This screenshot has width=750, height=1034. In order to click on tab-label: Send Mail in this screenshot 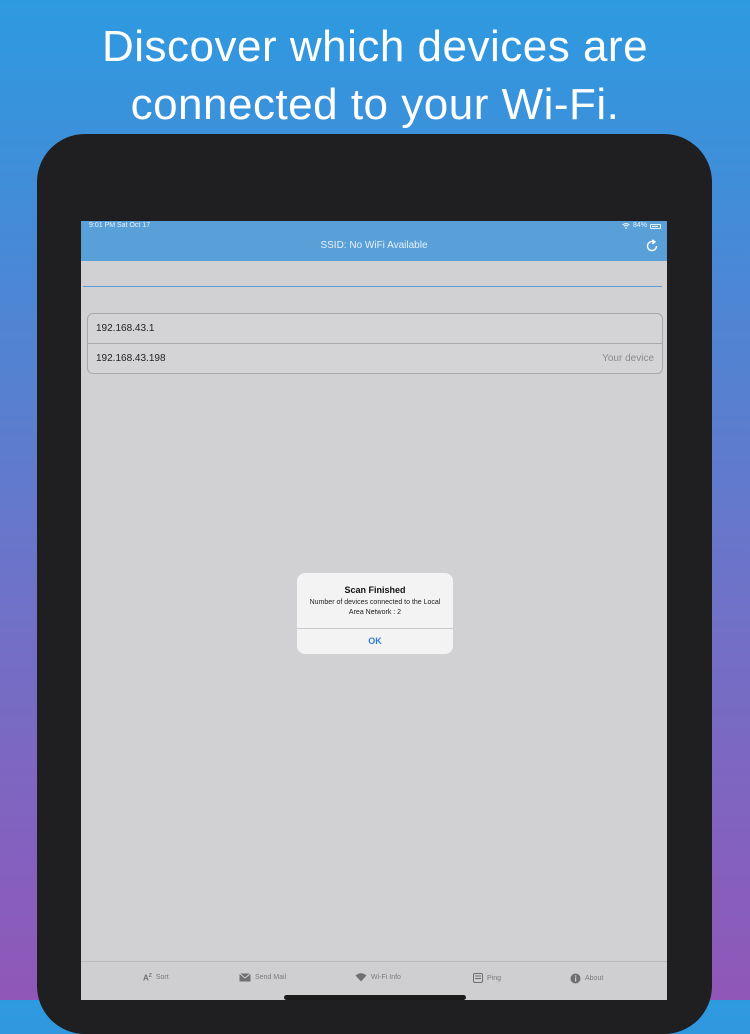, I will do `click(271, 977)`.